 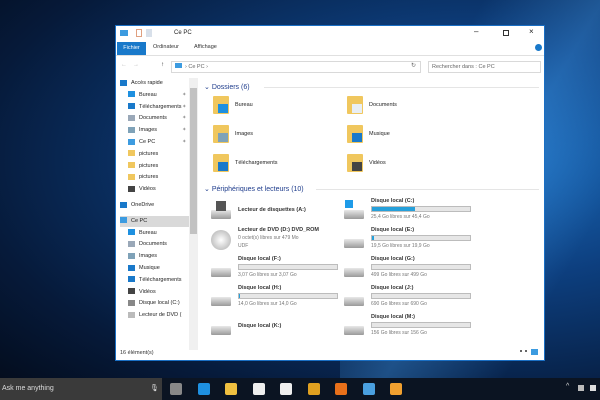 I want to click on drive-free-space: 499 Go libres sur 499 Go, so click(x=399, y=275).